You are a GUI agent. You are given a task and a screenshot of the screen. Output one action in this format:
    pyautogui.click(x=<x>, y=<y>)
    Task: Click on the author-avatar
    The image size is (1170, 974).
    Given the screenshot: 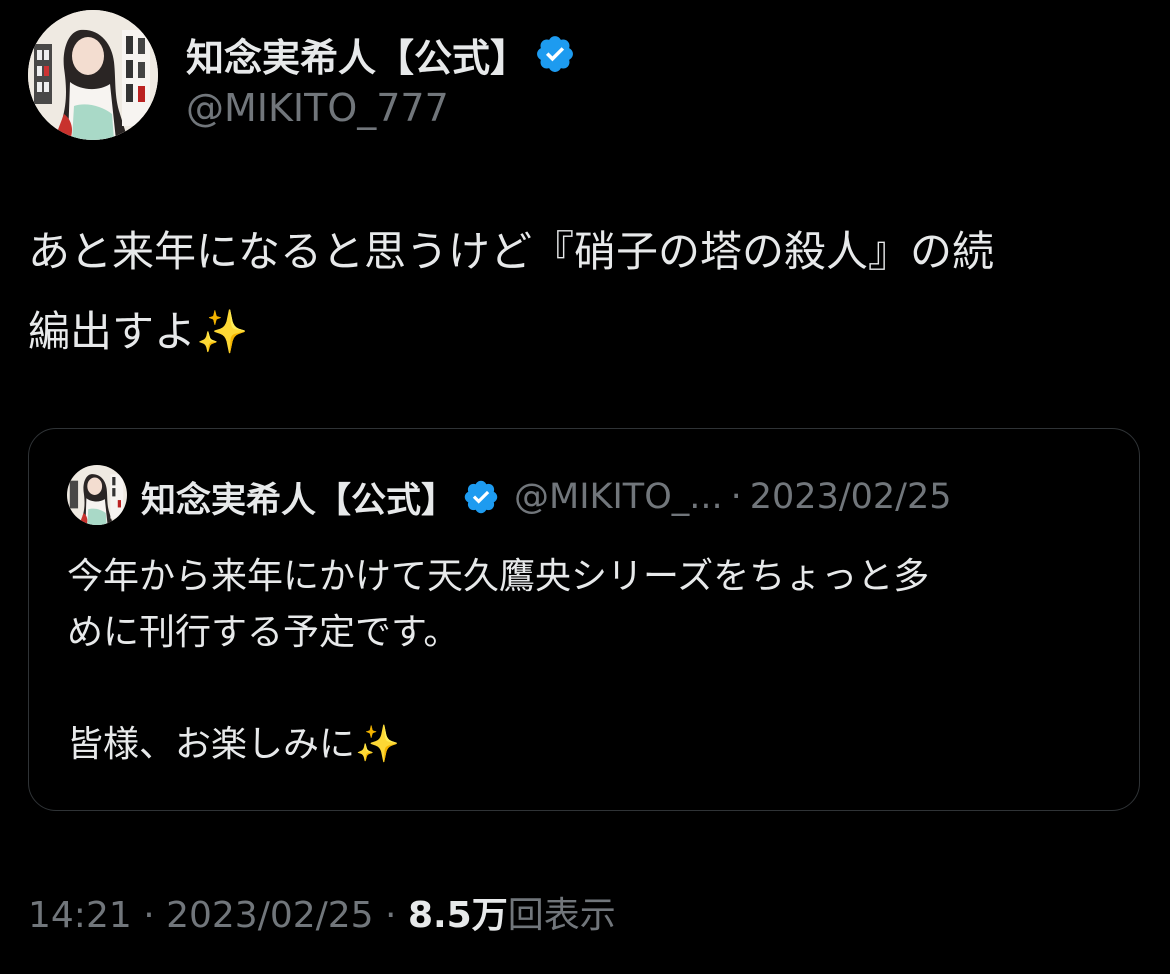 What is the action you would take?
    pyautogui.click(x=93, y=75)
    